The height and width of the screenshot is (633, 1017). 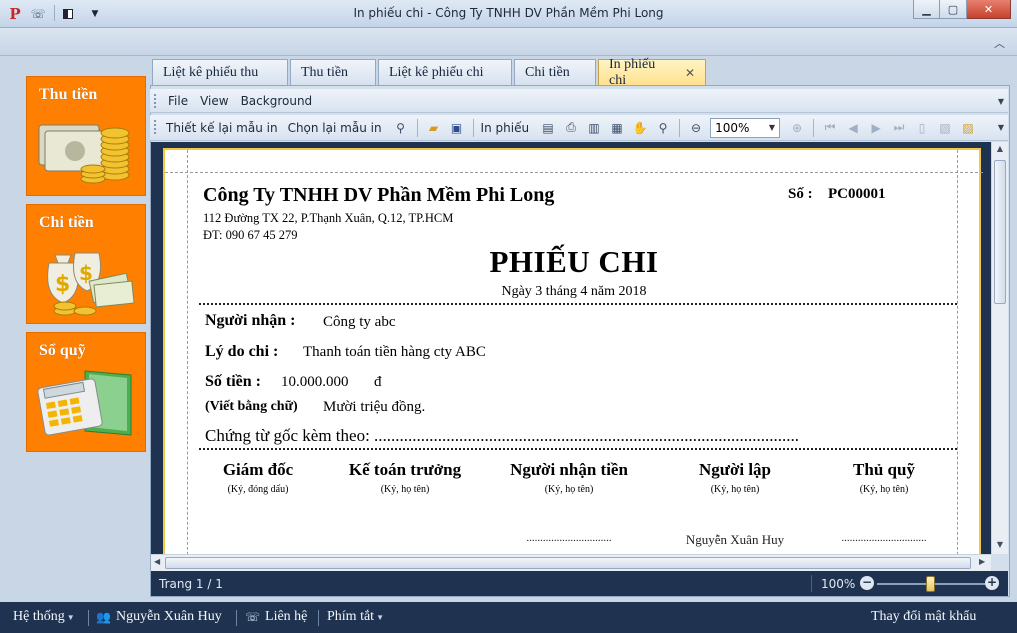 What do you see at coordinates (68, 94) in the screenshot?
I see `tile-label: Thu tiền` at bounding box center [68, 94].